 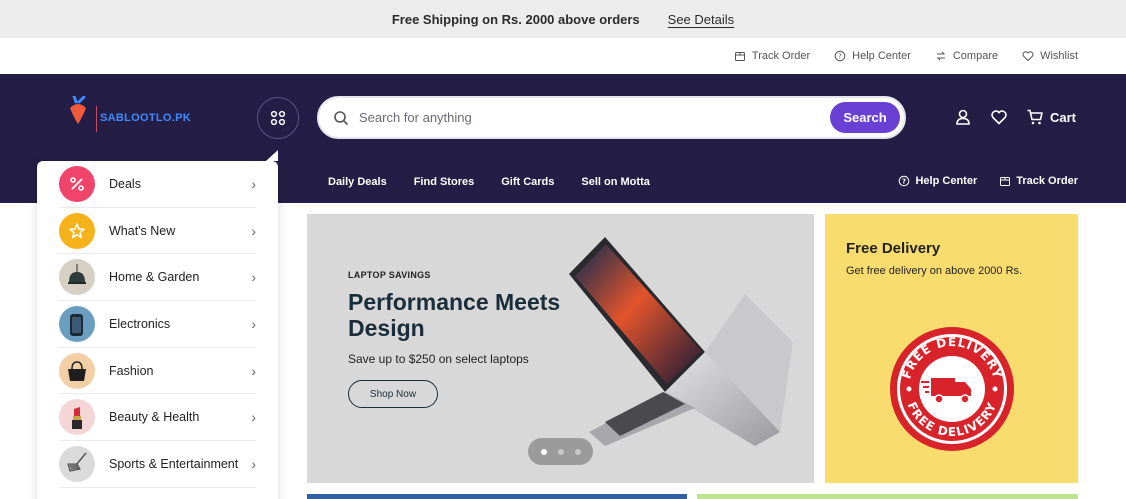 What do you see at coordinates (77, 417) in the screenshot?
I see `lipstick-icon` at bounding box center [77, 417].